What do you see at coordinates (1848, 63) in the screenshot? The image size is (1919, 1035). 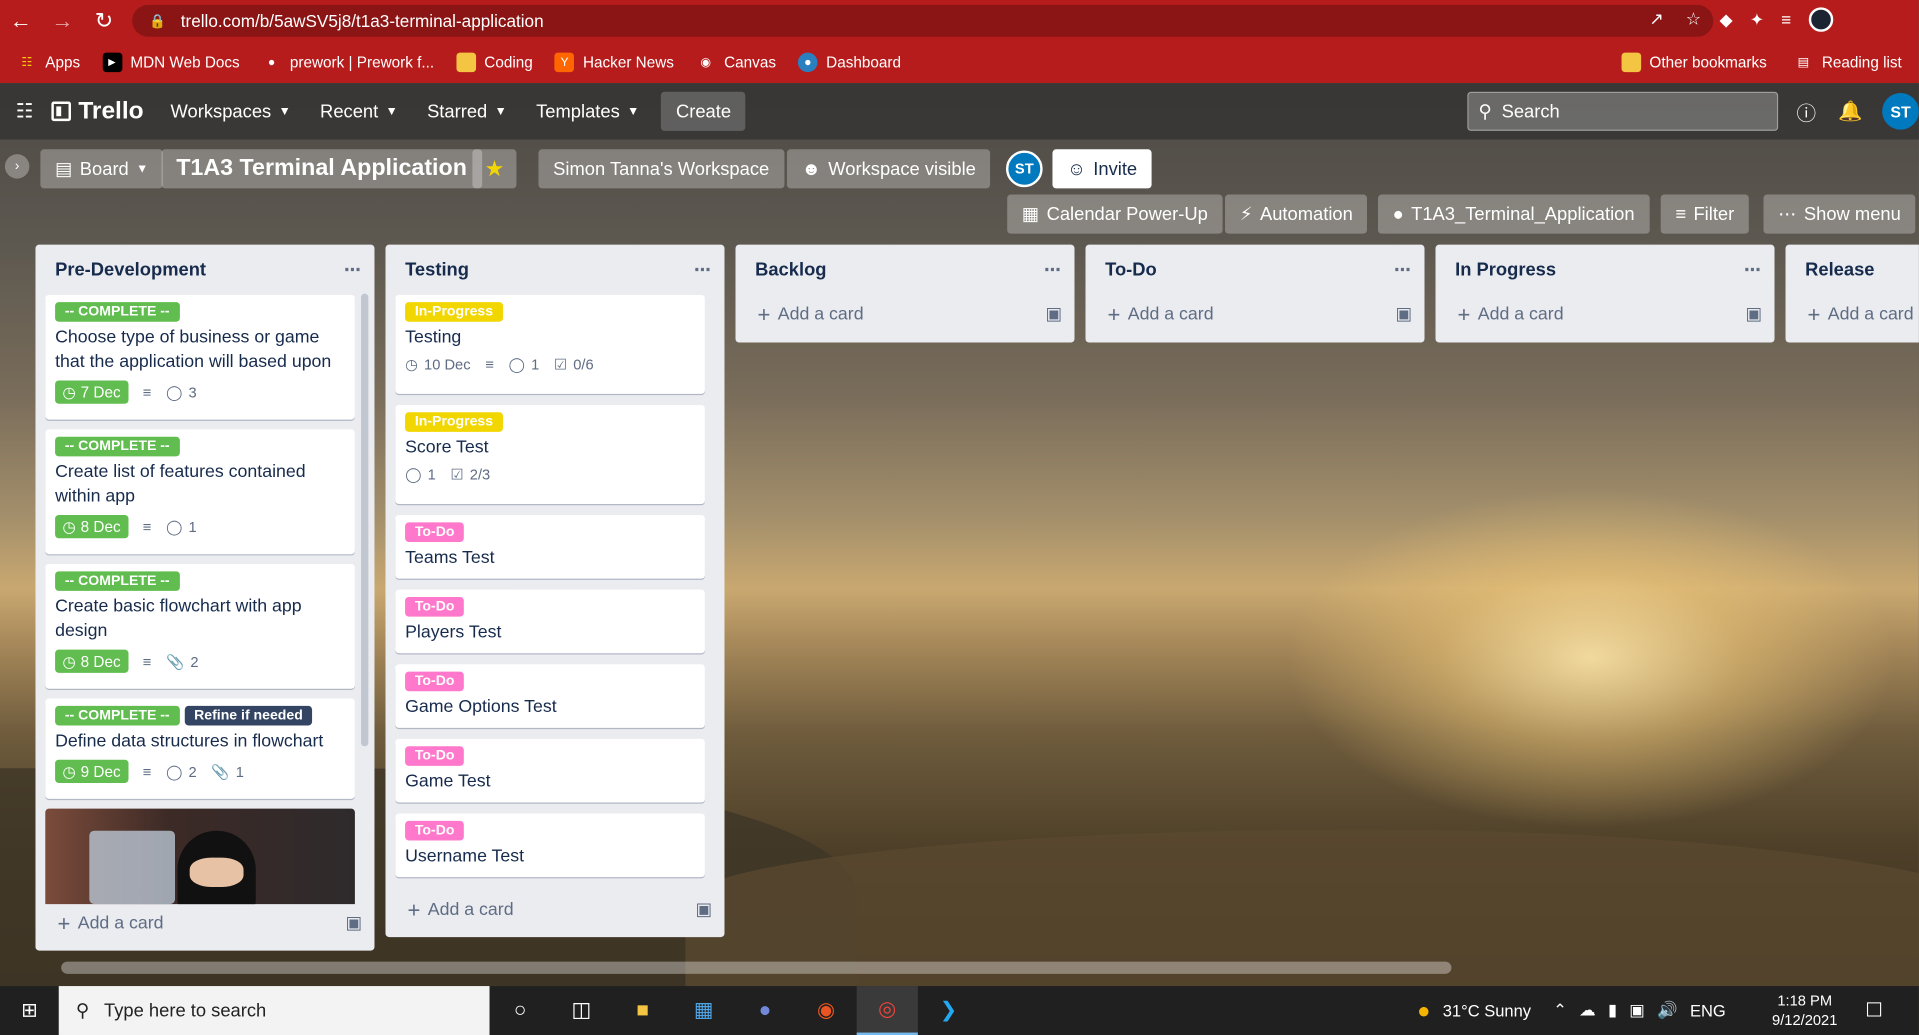 I see `bookmark-reading-list: ▤ Reading list` at bounding box center [1848, 63].